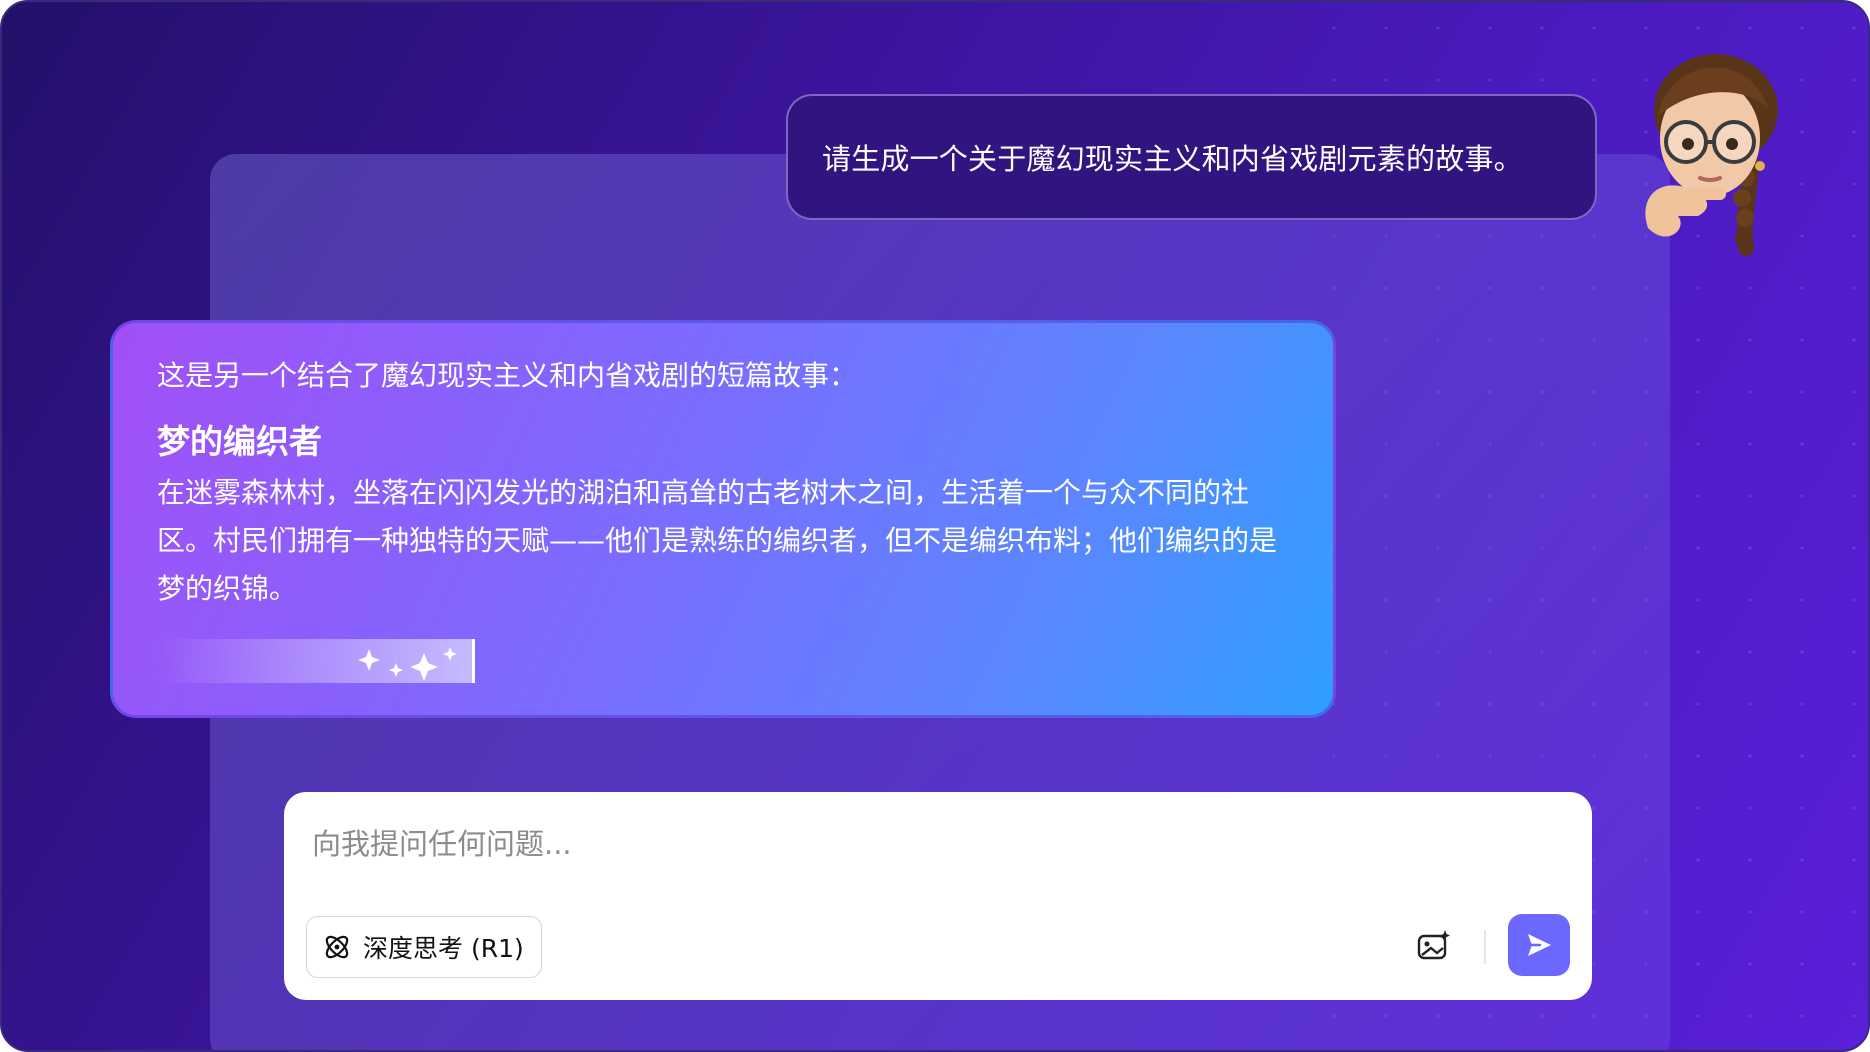 The height and width of the screenshot is (1052, 1870). I want to click on generating-indicator, so click(316, 661).